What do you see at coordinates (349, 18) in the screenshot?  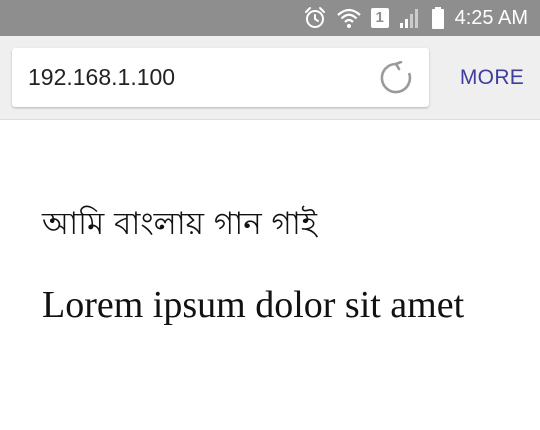 I see `wifi-icon` at bounding box center [349, 18].